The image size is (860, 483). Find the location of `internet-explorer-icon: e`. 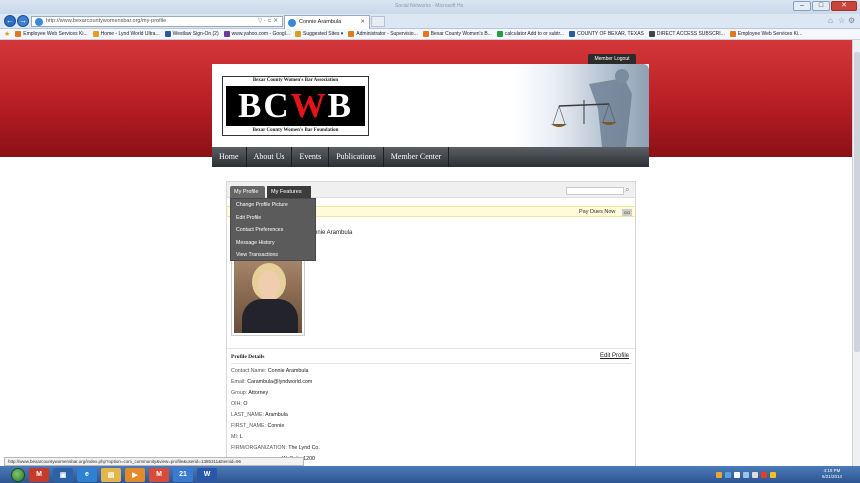

internet-explorer-icon: e is located at coordinates (87, 474).